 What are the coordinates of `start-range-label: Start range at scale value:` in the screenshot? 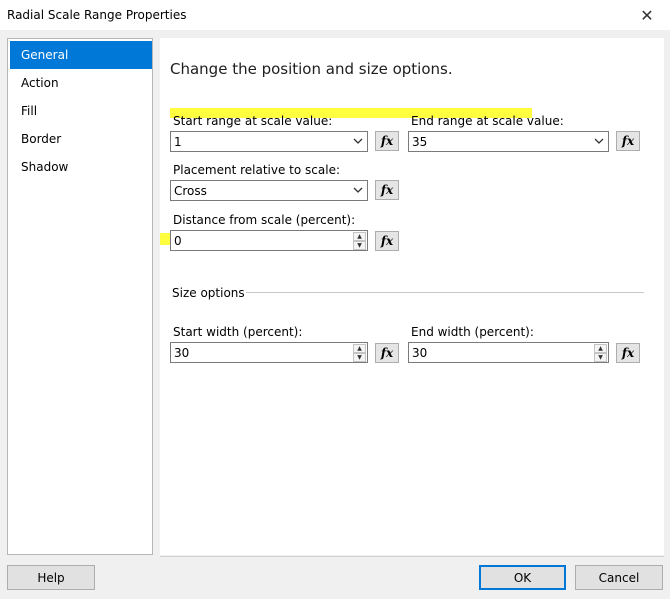 It's located at (253, 121).